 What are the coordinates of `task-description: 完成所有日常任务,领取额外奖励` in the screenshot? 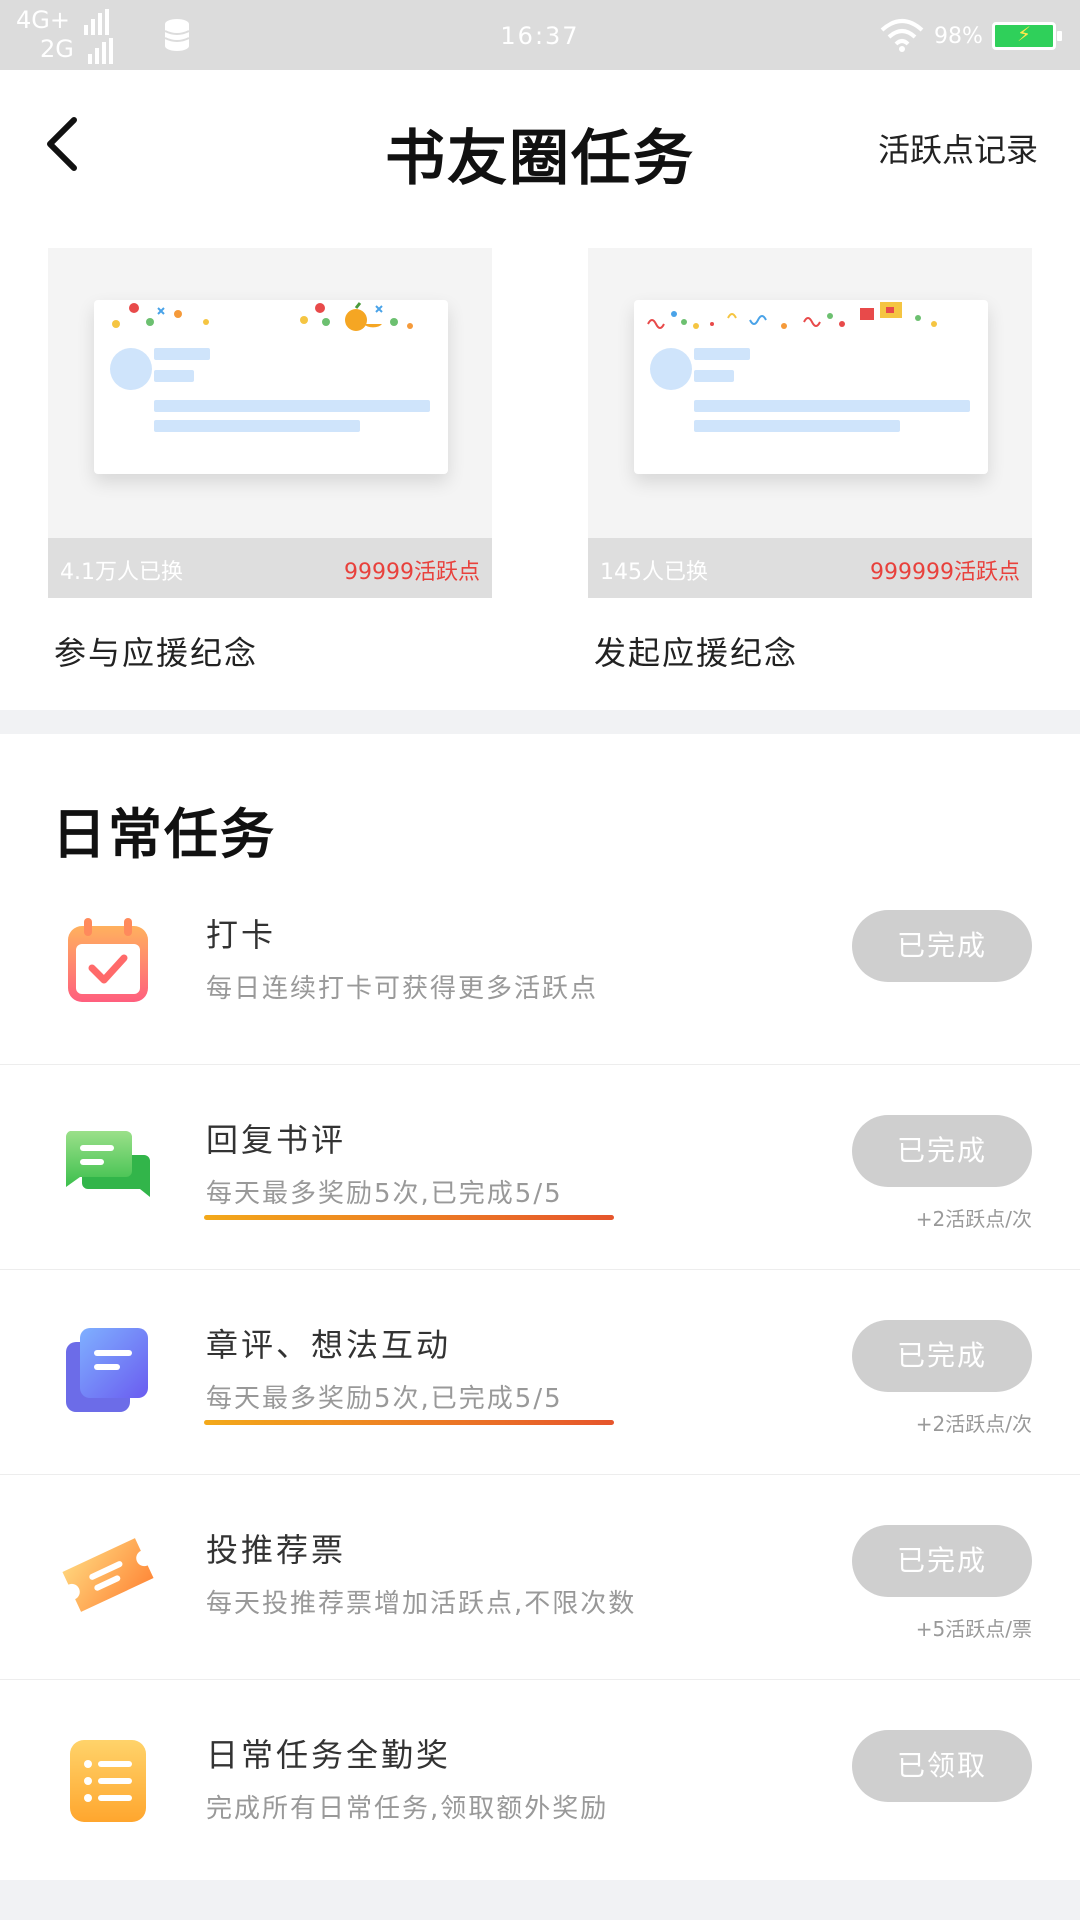 It's located at (407, 1809).